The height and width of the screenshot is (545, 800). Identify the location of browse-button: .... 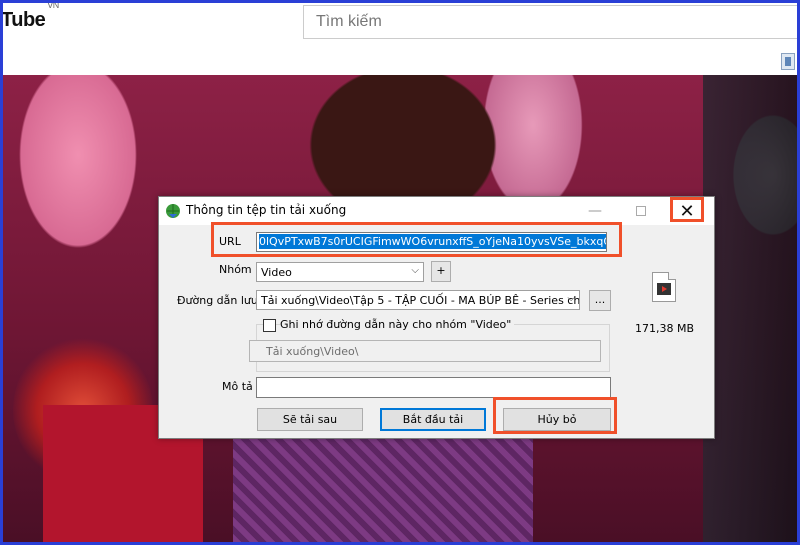
(600, 300).